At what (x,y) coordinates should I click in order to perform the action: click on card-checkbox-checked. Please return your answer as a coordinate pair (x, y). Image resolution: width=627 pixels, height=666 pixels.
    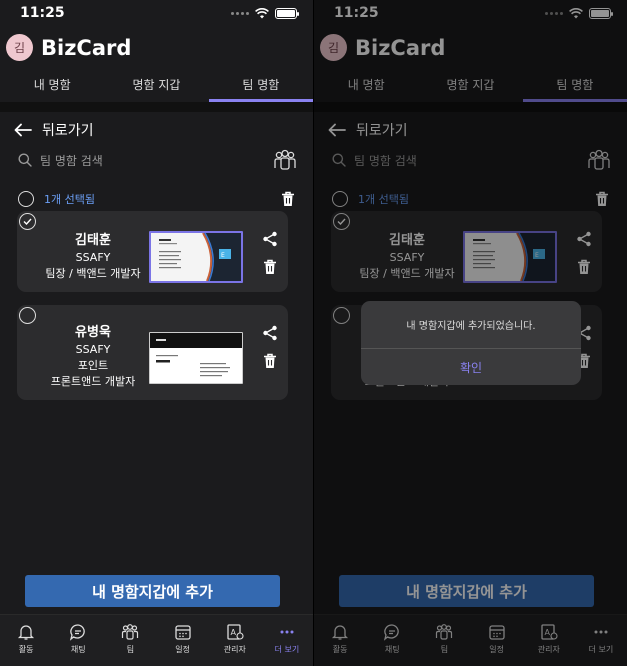
    Looking at the image, I should click on (27, 221).